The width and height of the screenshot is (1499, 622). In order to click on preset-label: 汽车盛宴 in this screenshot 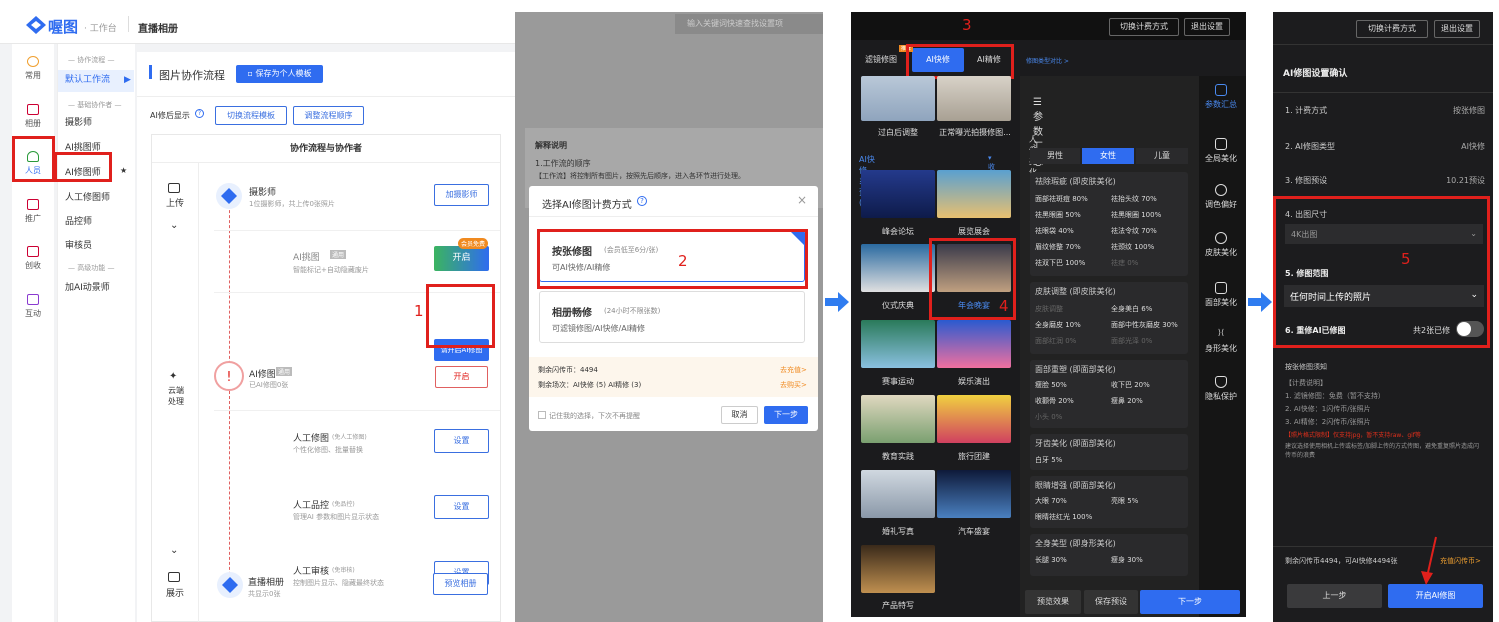, I will do `click(974, 531)`.